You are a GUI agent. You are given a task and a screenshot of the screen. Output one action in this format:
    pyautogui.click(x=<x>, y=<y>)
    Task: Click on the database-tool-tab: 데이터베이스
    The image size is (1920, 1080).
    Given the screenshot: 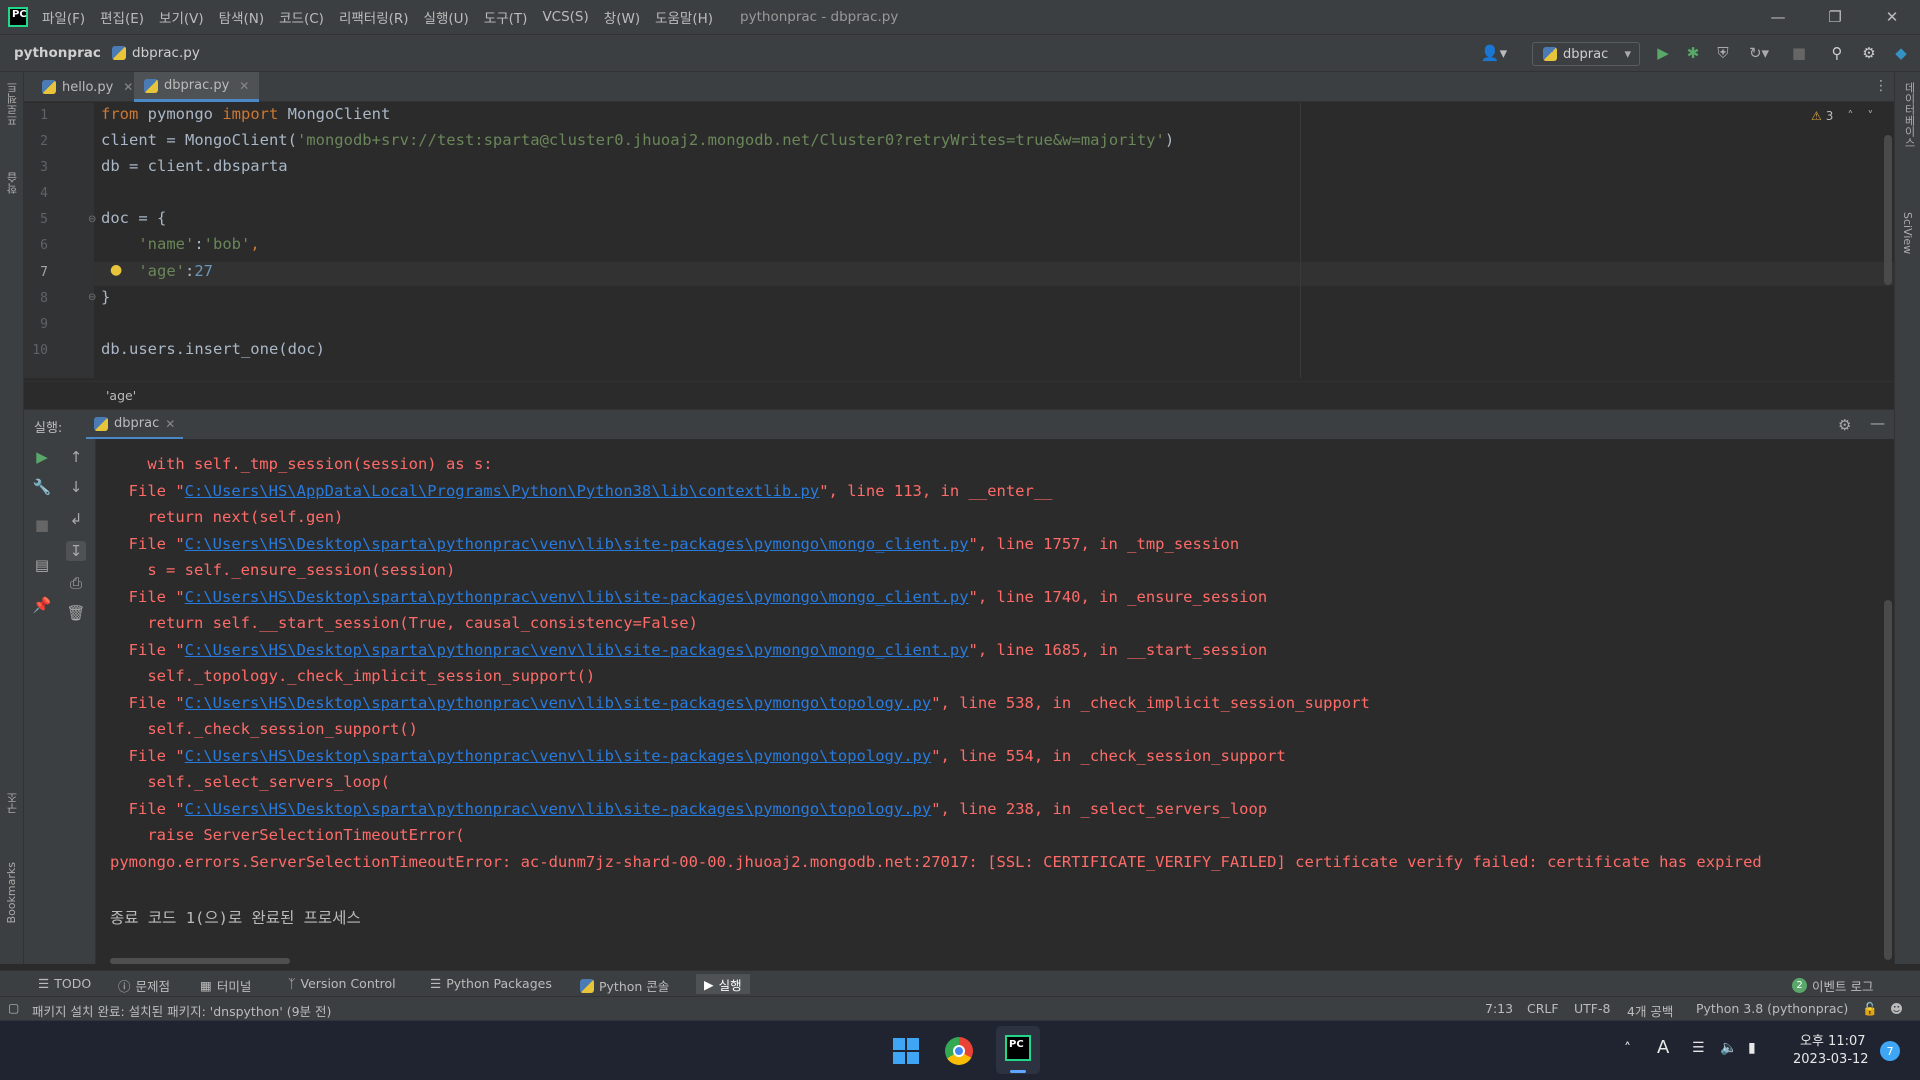 What is the action you would take?
    pyautogui.click(x=1909, y=115)
    